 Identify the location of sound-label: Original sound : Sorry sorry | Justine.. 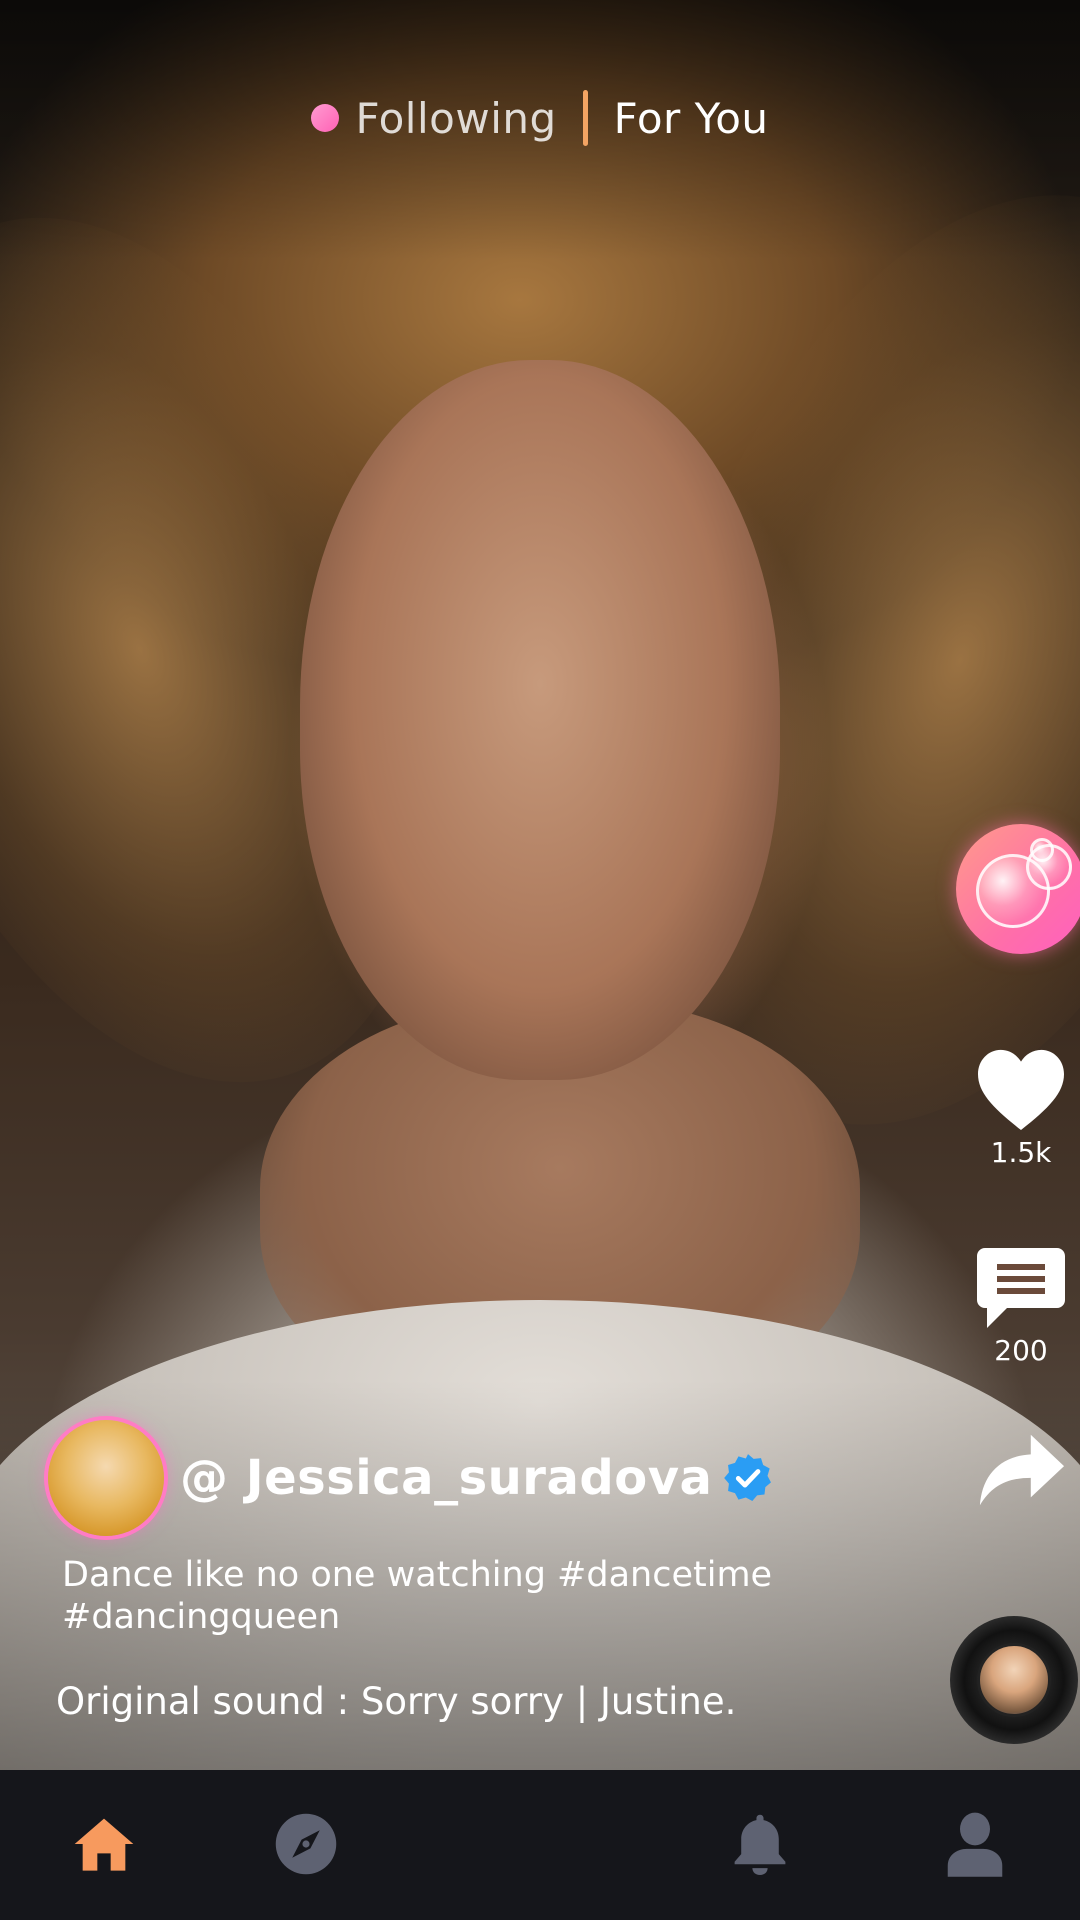
(396, 1701).